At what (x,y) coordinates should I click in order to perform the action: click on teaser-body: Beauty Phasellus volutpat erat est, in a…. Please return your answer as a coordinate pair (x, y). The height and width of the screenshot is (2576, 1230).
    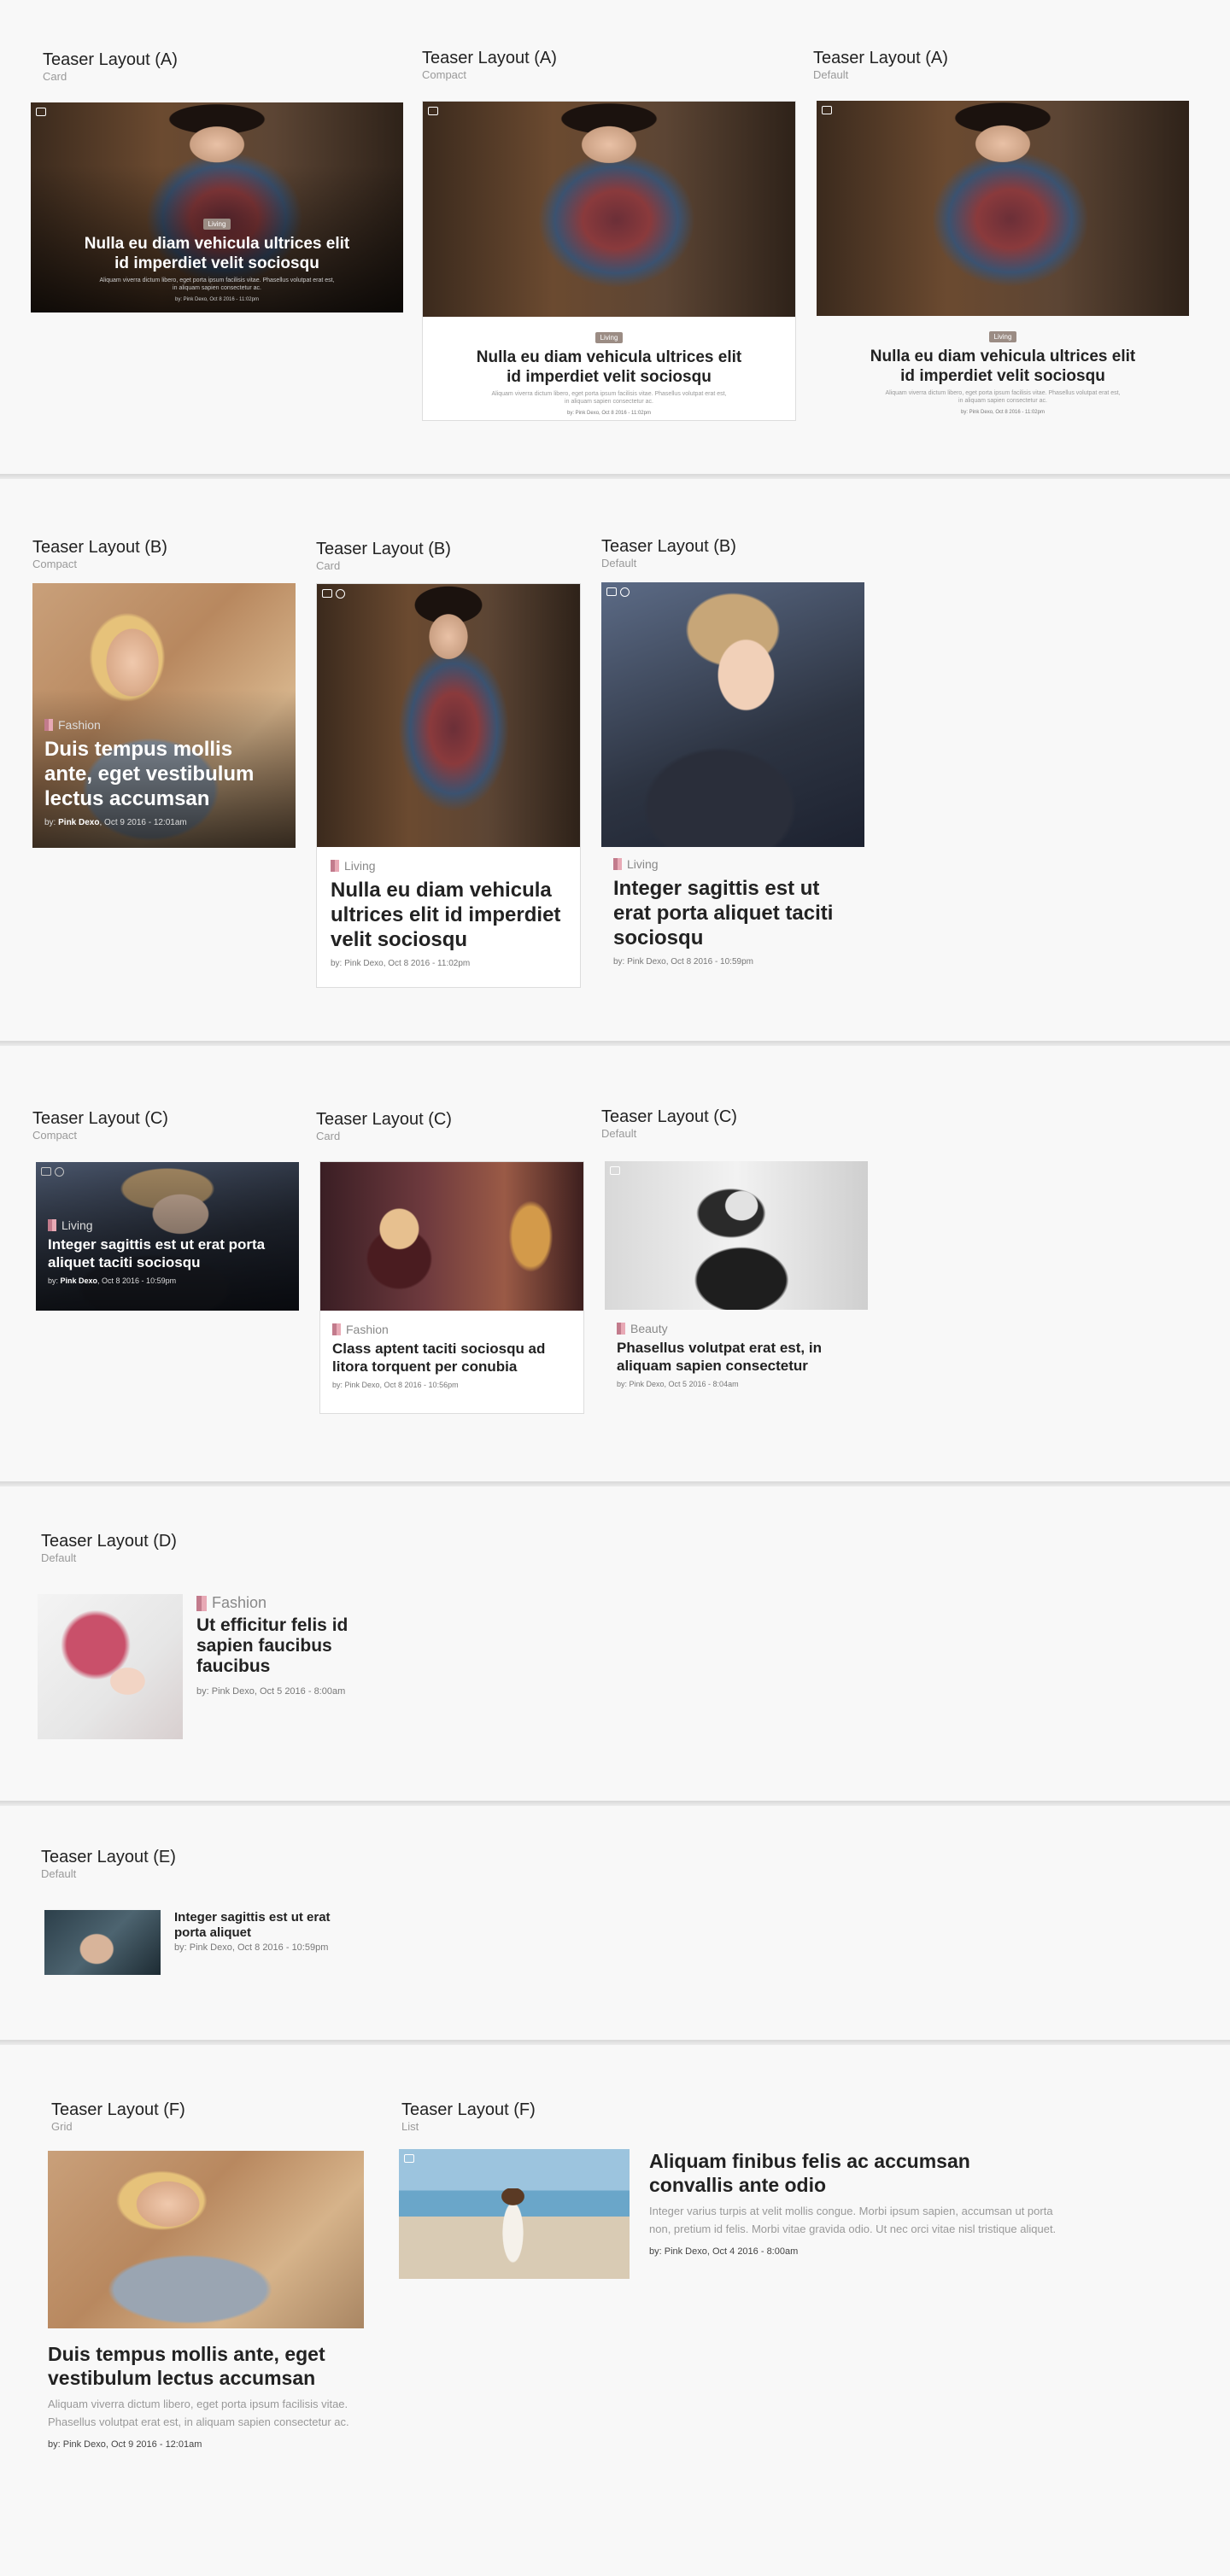
    Looking at the image, I should click on (740, 1355).